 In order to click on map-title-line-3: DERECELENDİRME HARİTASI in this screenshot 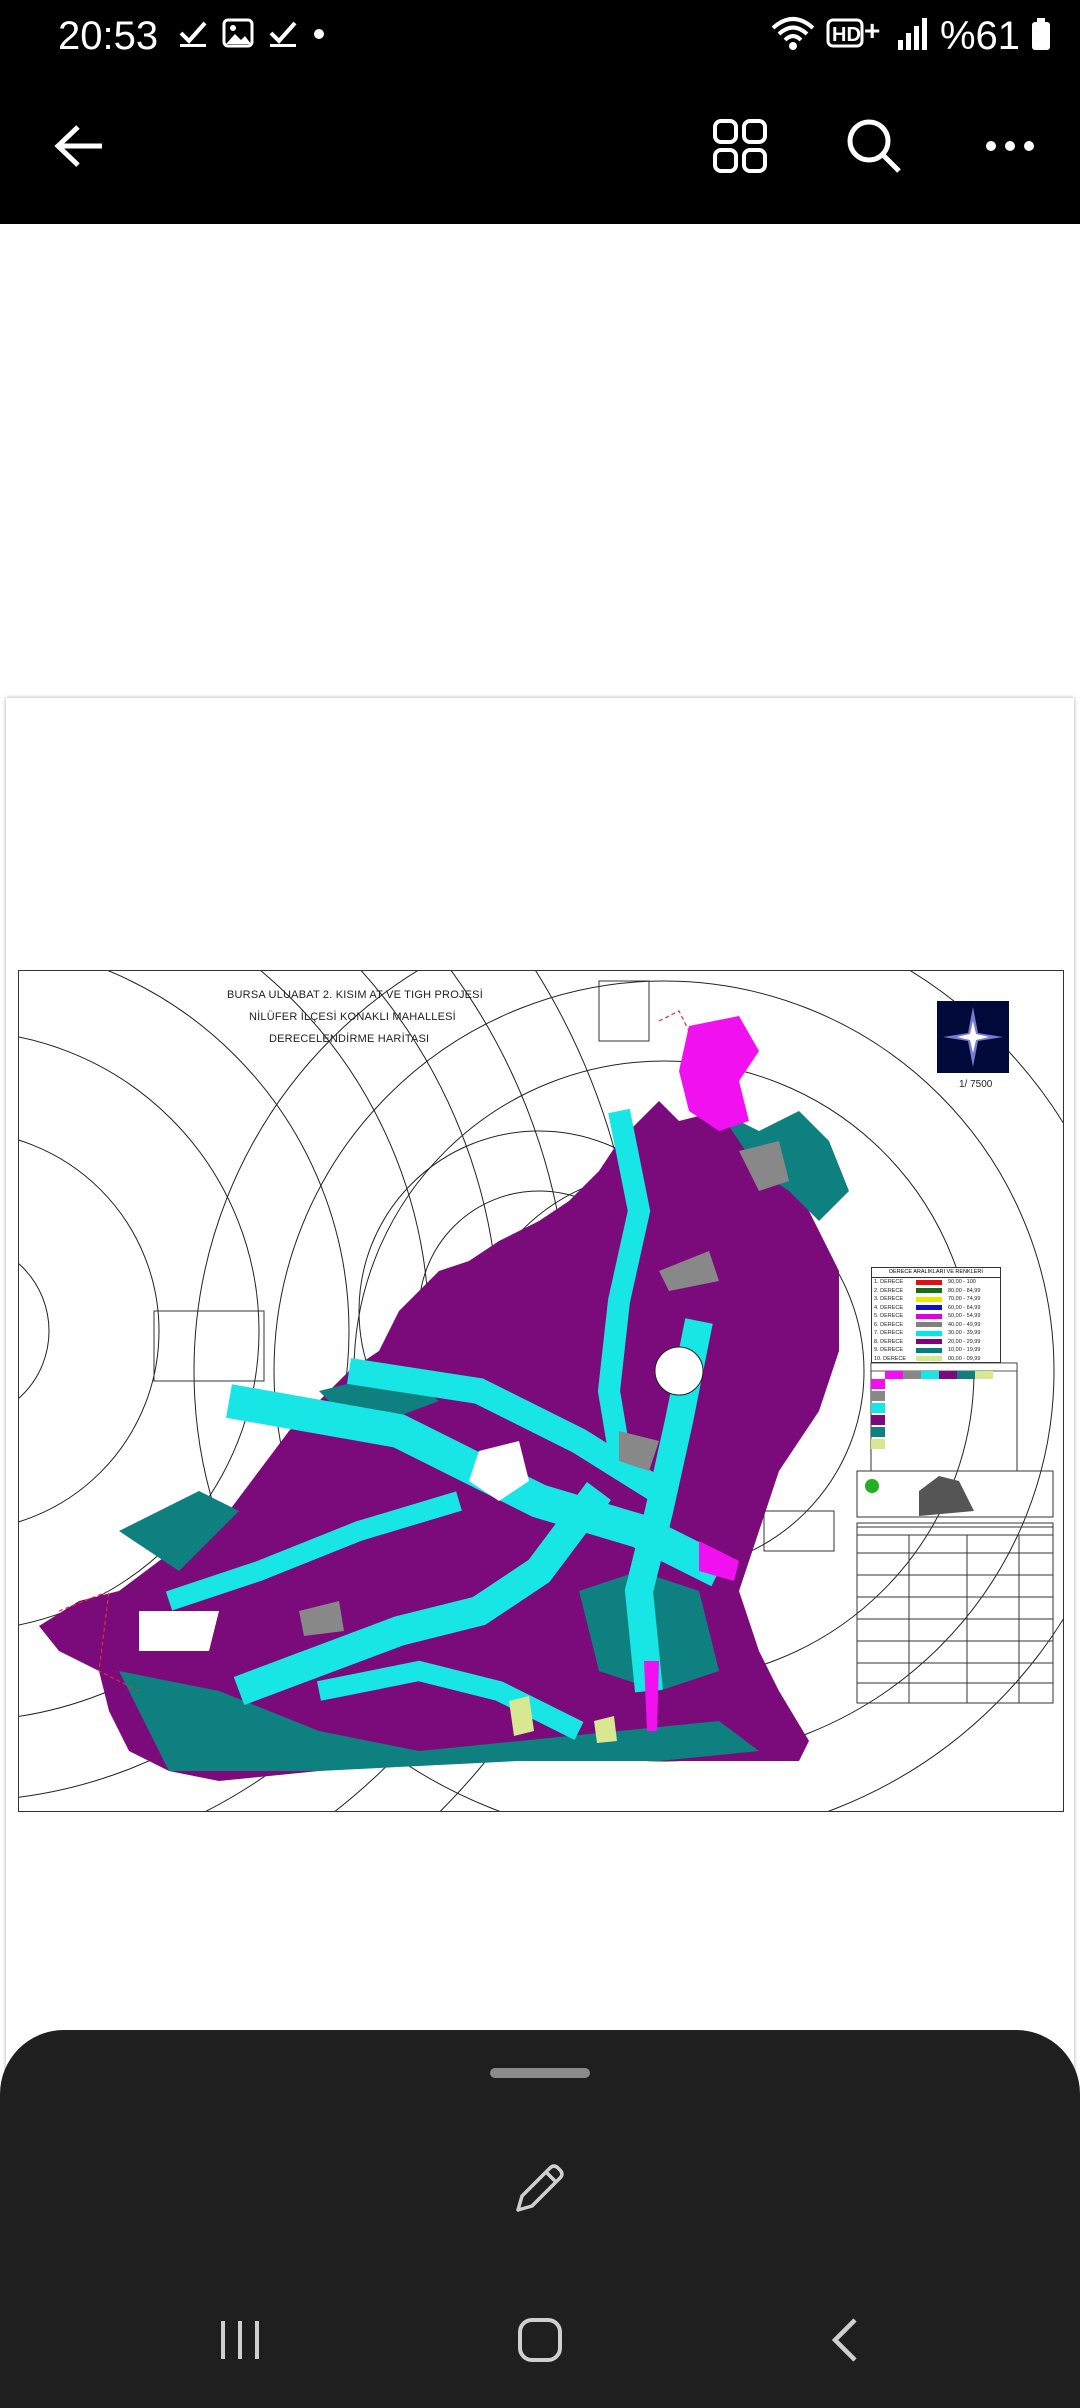, I will do `click(349, 1039)`.